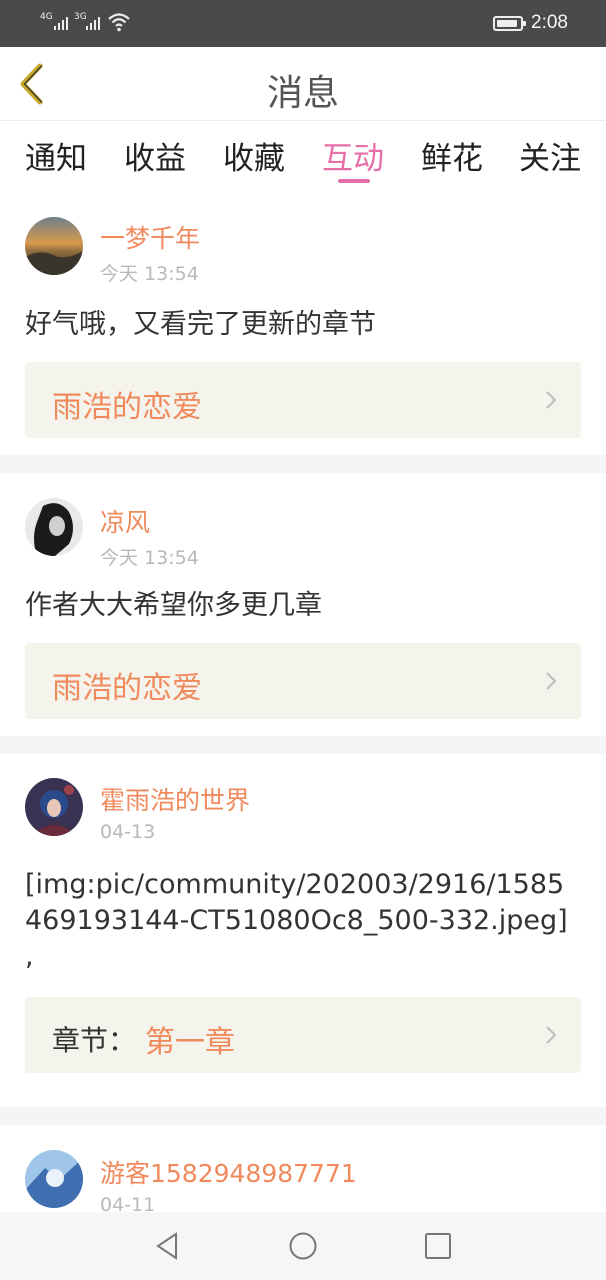 The height and width of the screenshot is (1280, 606). What do you see at coordinates (303, 1035) in the screenshot?
I see `chapter-link: 章节： 第一章` at bounding box center [303, 1035].